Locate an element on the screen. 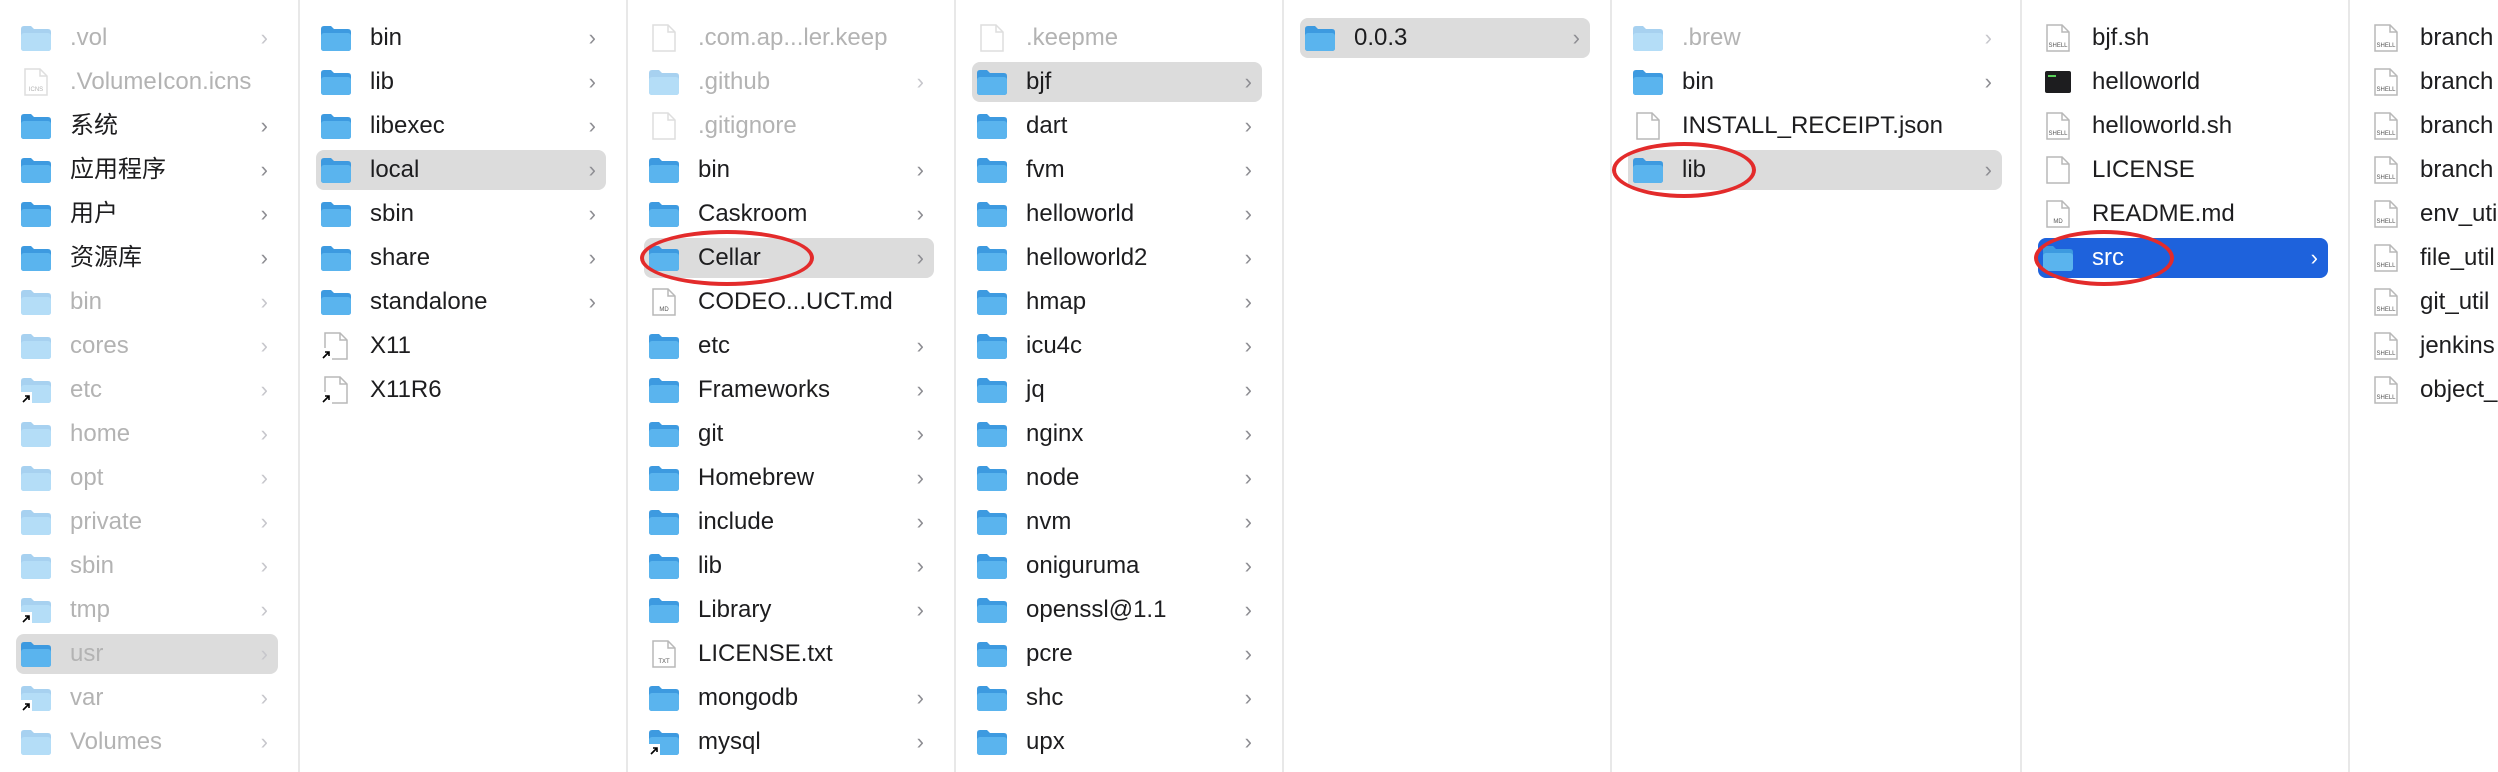 The width and height of the screenshot is (2498, 772). finder-item-opt: opt › is located at coordinates (147, 478).